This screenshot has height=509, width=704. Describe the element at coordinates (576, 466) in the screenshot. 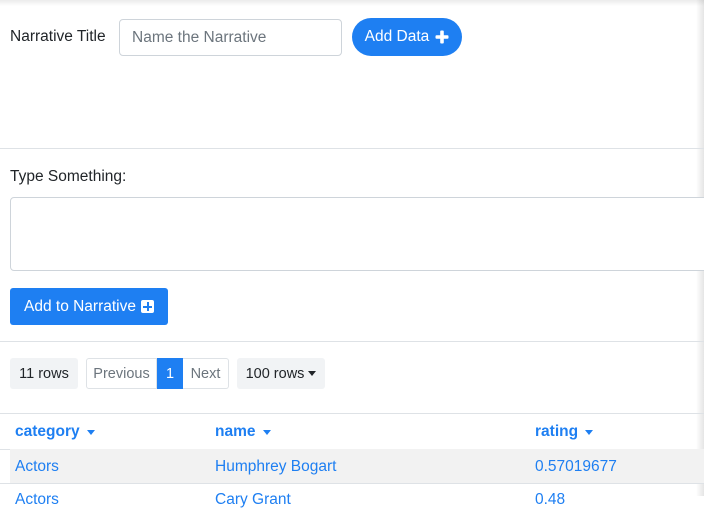

I see `table-cell: 0.57019677` at that location.